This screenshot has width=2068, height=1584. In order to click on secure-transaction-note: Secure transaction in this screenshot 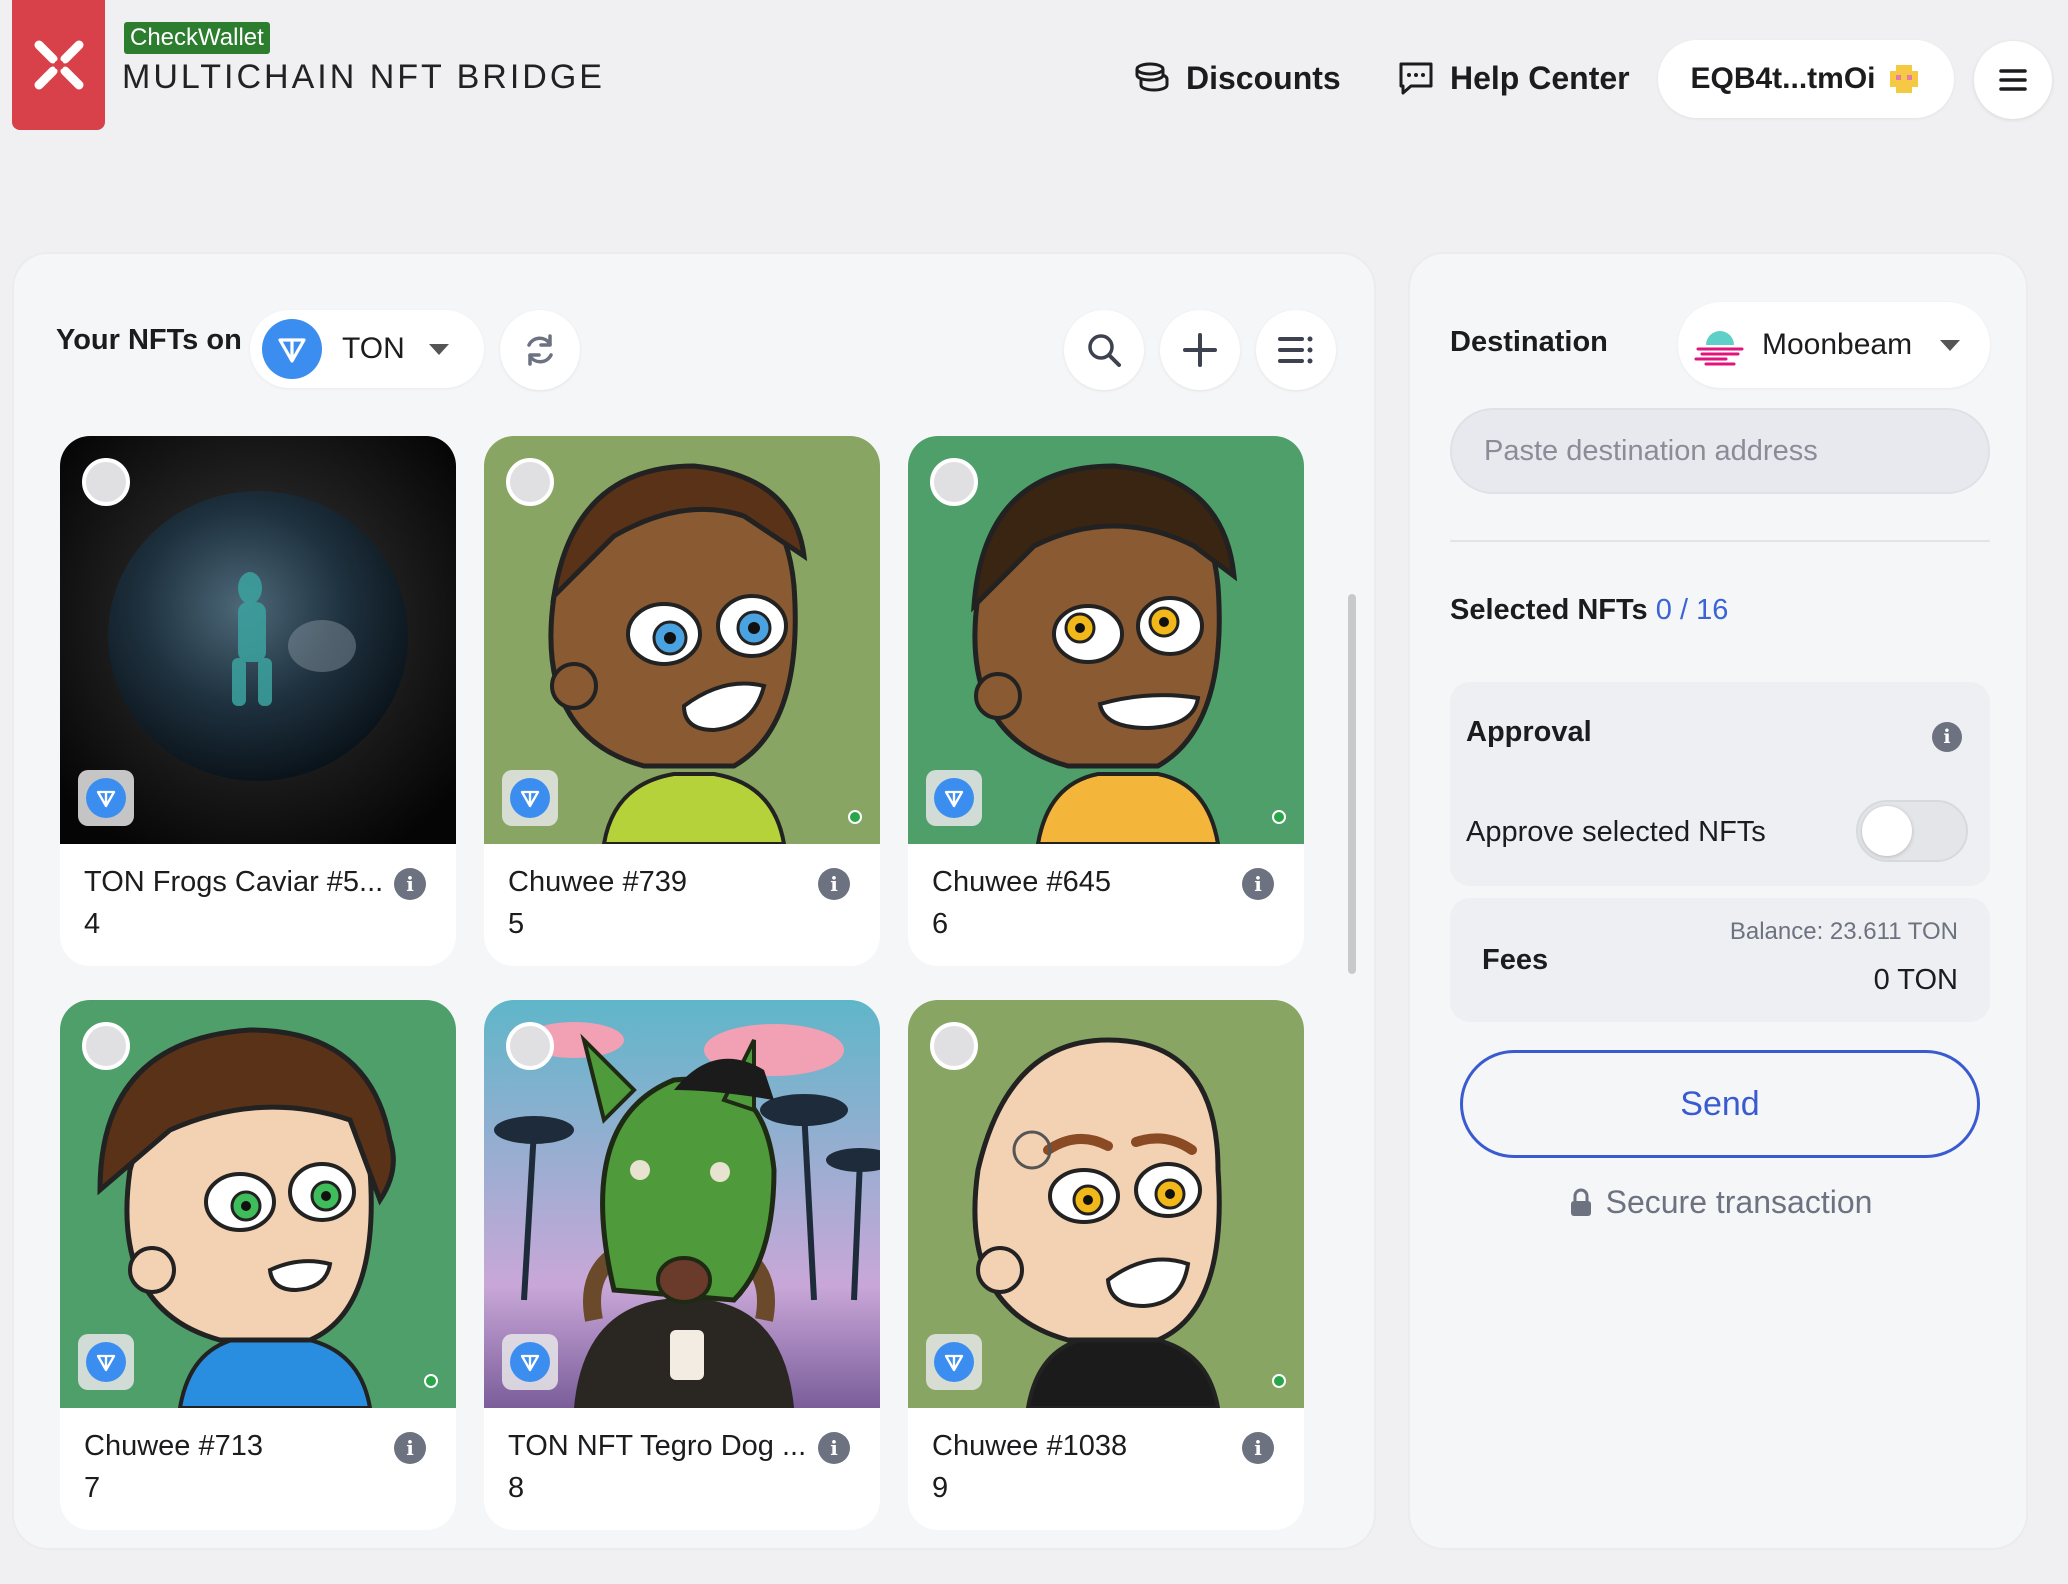, I will do `click(1720, 1202)`.